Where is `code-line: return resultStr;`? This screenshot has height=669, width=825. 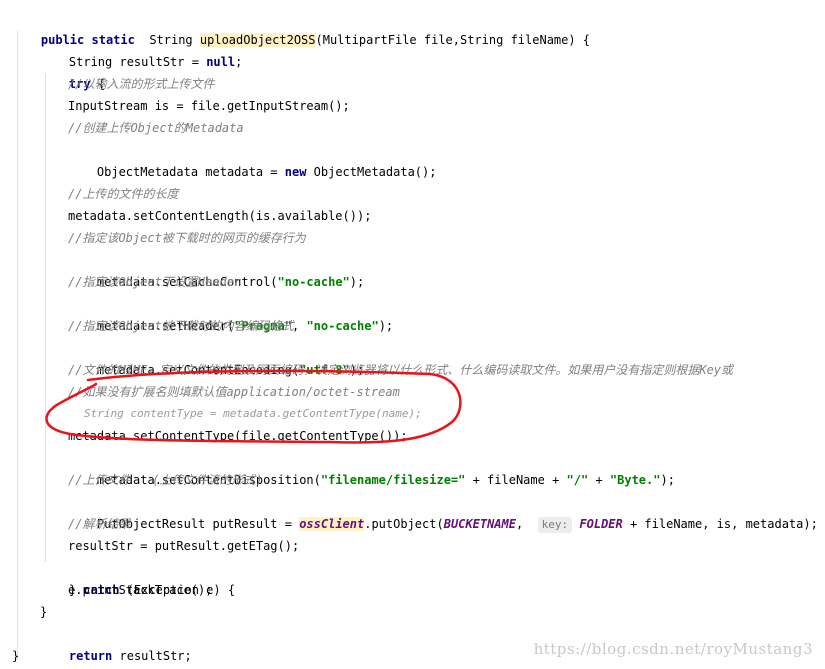
code-line: return resultStr; is located at coordinates (116, 643).